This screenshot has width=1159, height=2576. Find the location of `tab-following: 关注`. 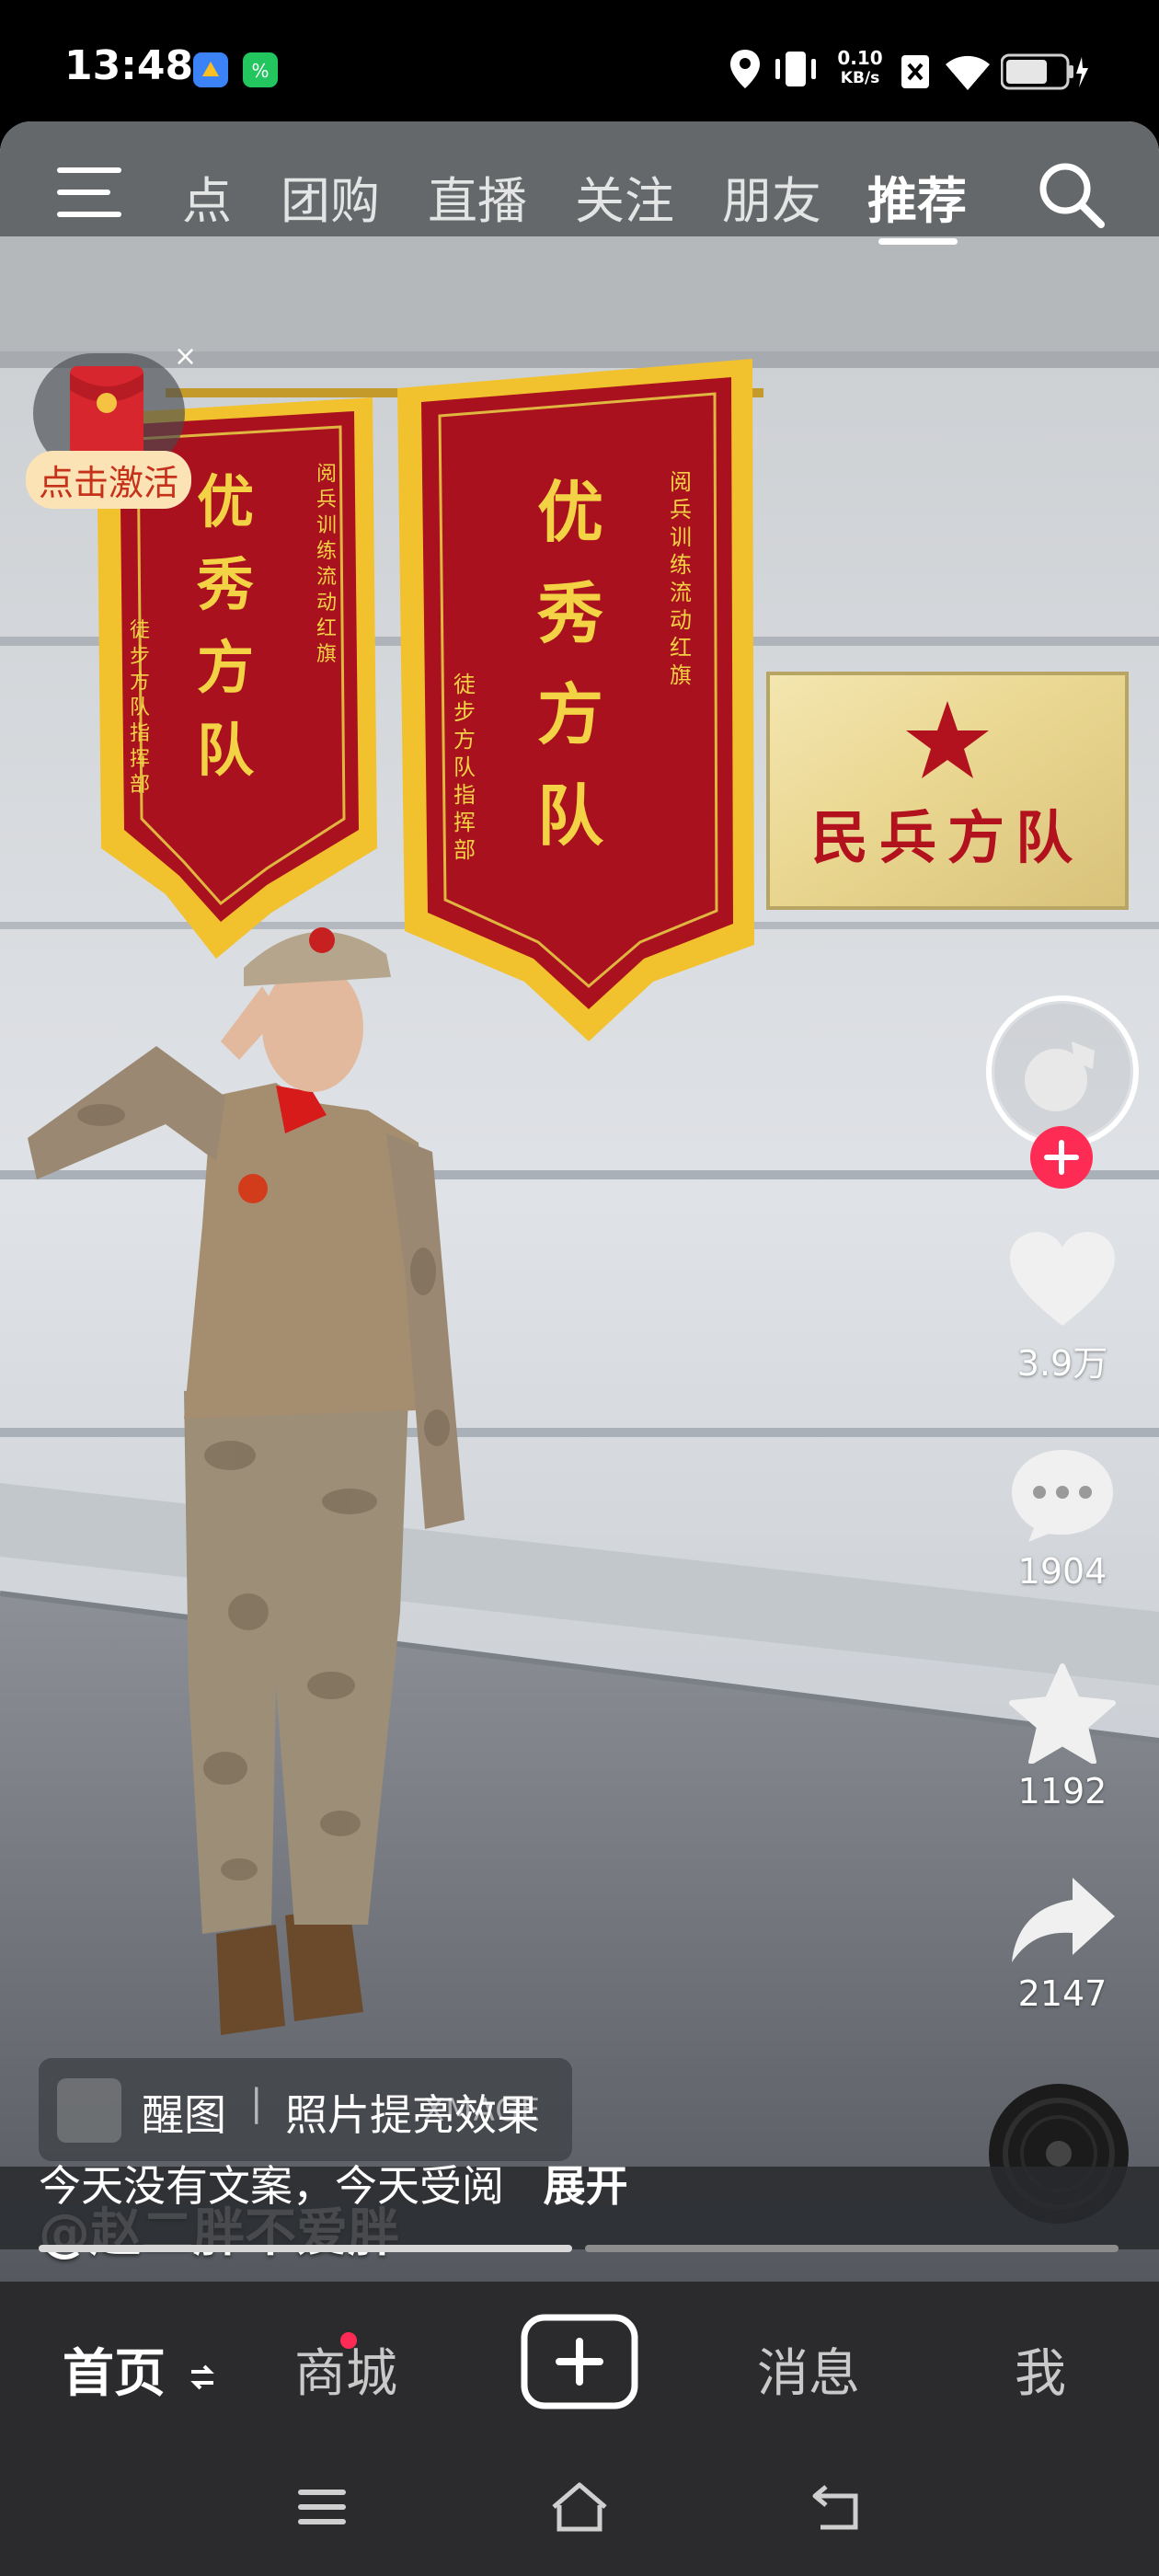

tab-following: 关注 is located at coordinates (624, 196).